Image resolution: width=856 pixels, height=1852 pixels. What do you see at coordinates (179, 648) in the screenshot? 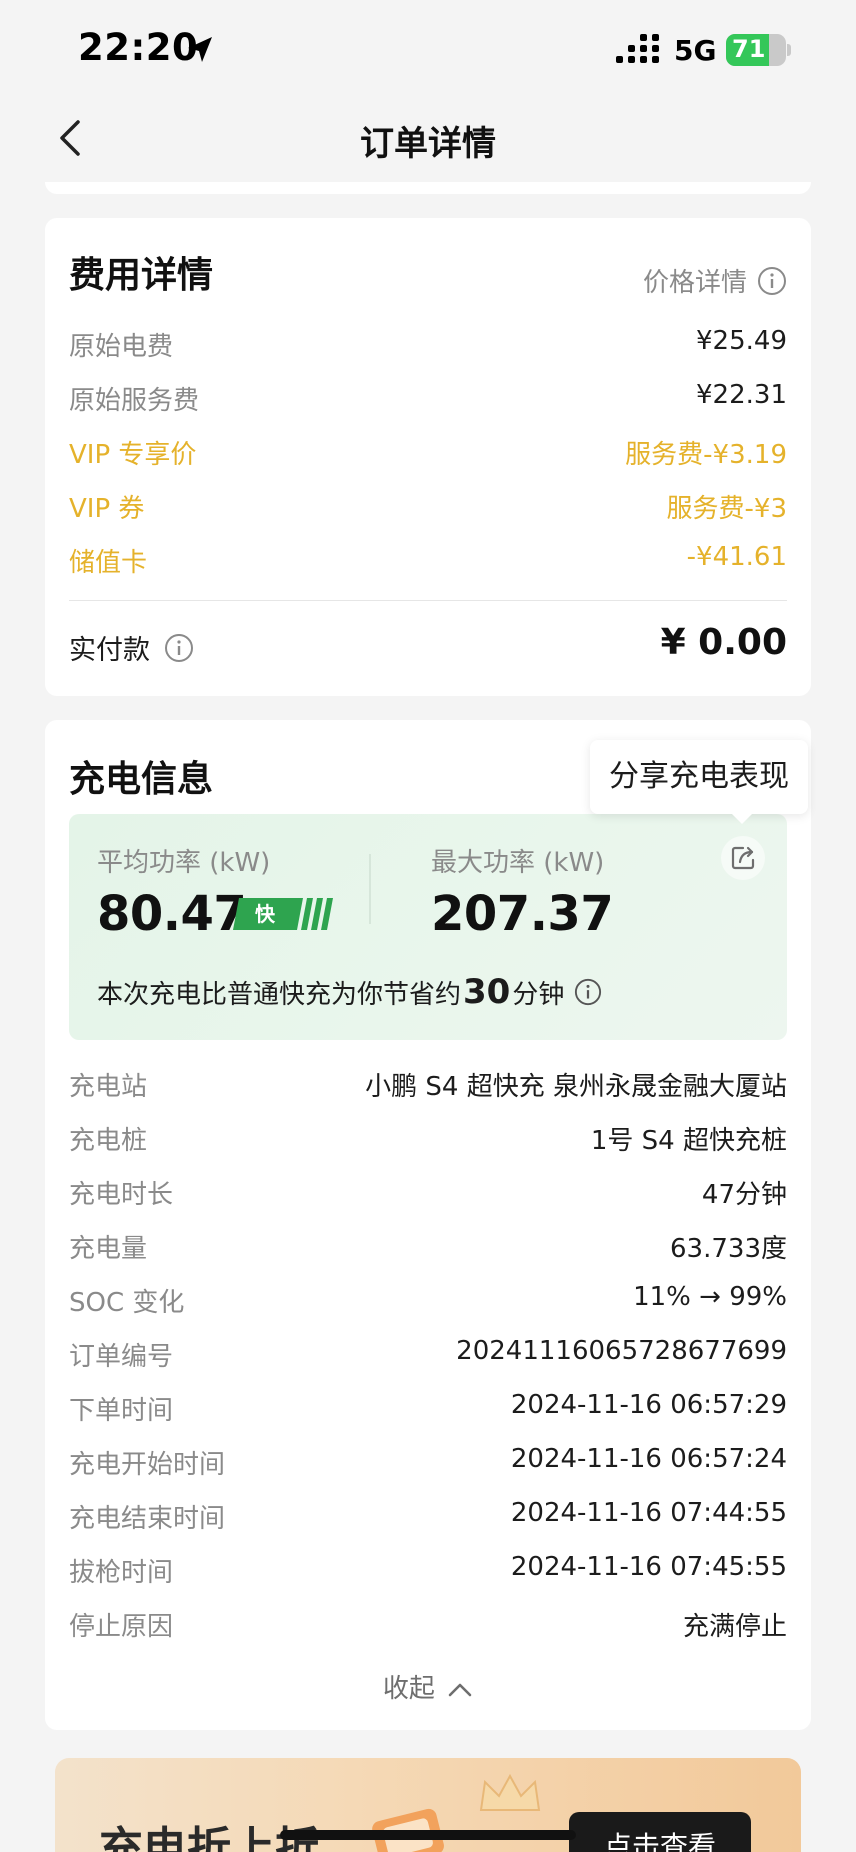
I see `paid-info-icon` at bounding box center [179, 648].